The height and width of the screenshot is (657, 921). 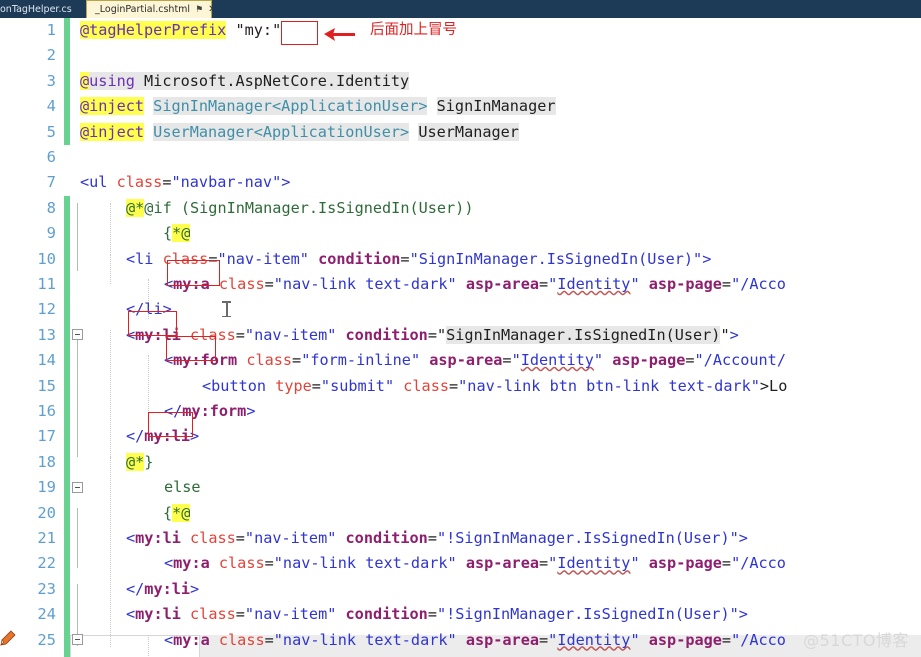 What do you see at coordinates (258, 30) in the screenshot?
I see `token-prefix-value: my:` at bounding box center [258, 30].